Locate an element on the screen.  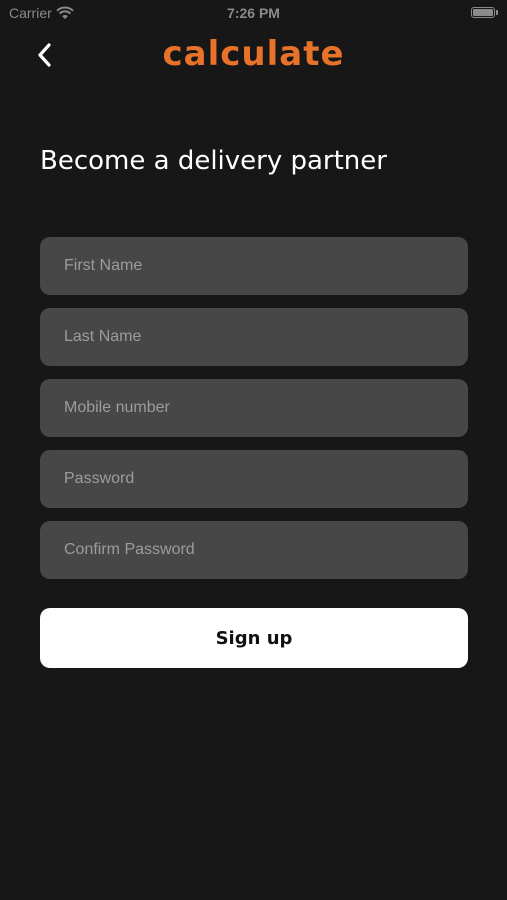
confirm-password-input is located at coordinates (254, 550).